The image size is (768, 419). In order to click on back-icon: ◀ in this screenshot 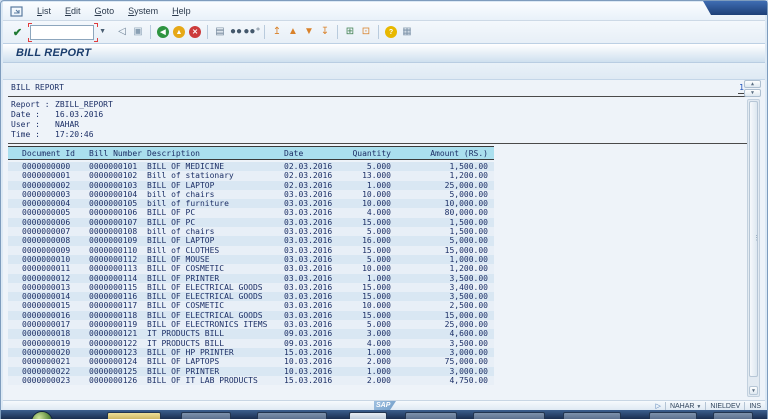, I will do `click(163, 32)`.